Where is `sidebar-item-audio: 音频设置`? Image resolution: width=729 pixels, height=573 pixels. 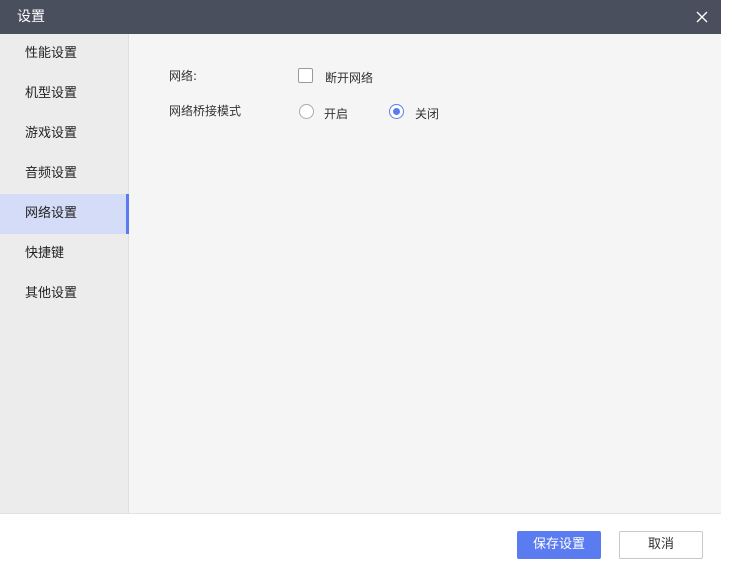 sidebar-item-audio: 音频设置 is located at coordinates (64, 174).